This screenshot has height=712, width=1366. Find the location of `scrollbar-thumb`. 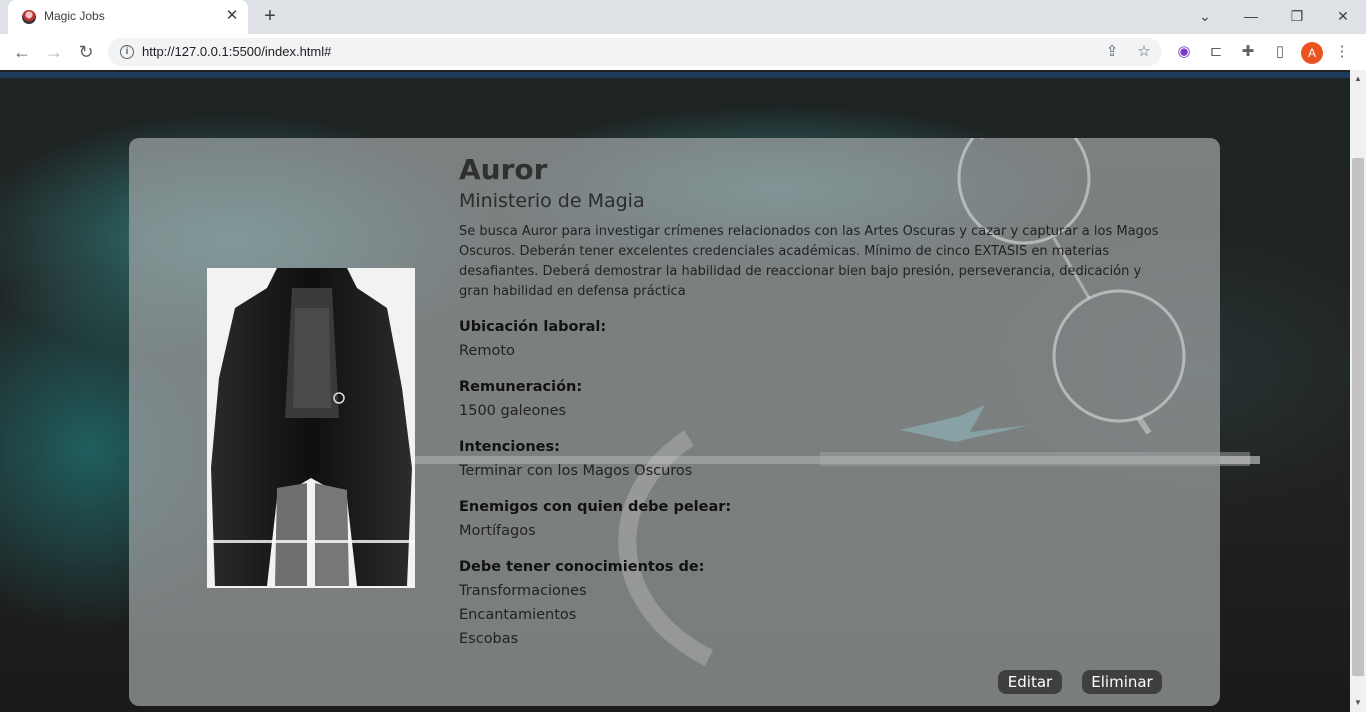

scrollbar-thumb is located at coordinates (1358, 417).